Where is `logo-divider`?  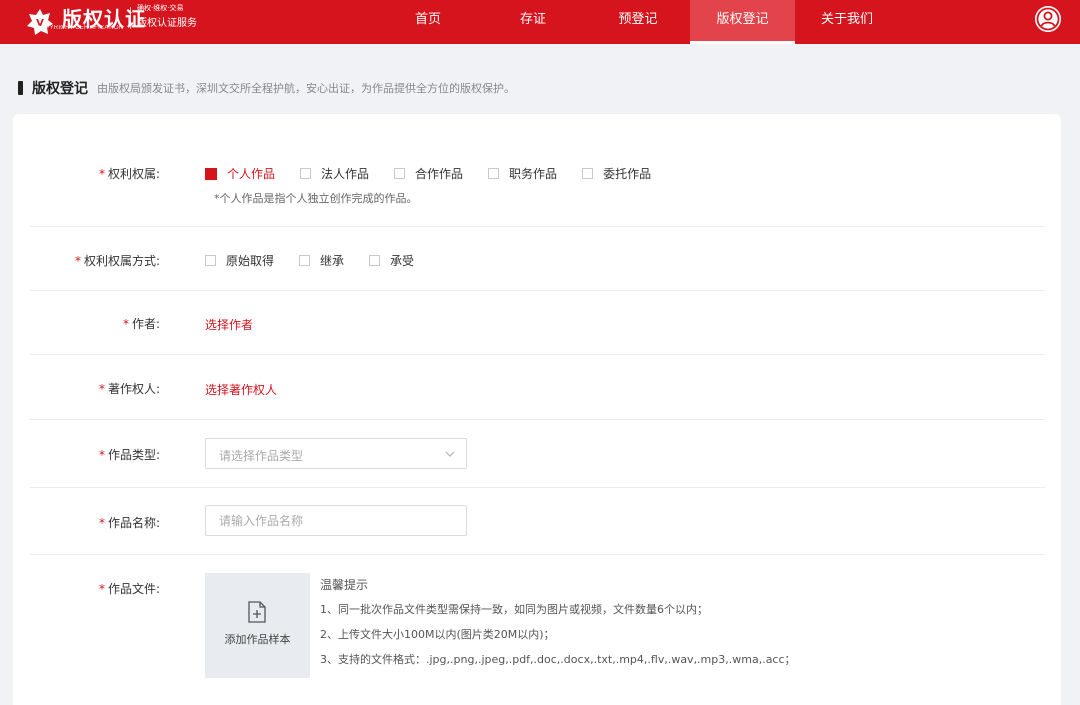
logo-divider is located at coordinates (130, 18).